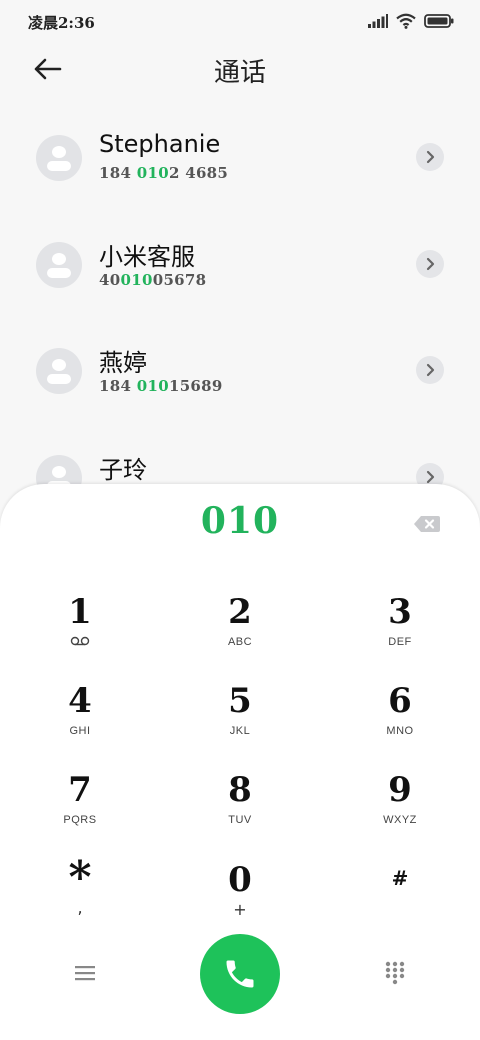  What do you see at coordinates (240, 612) in the screenshot?
I see `key-digit: 2` at bounding box center [240, 612].